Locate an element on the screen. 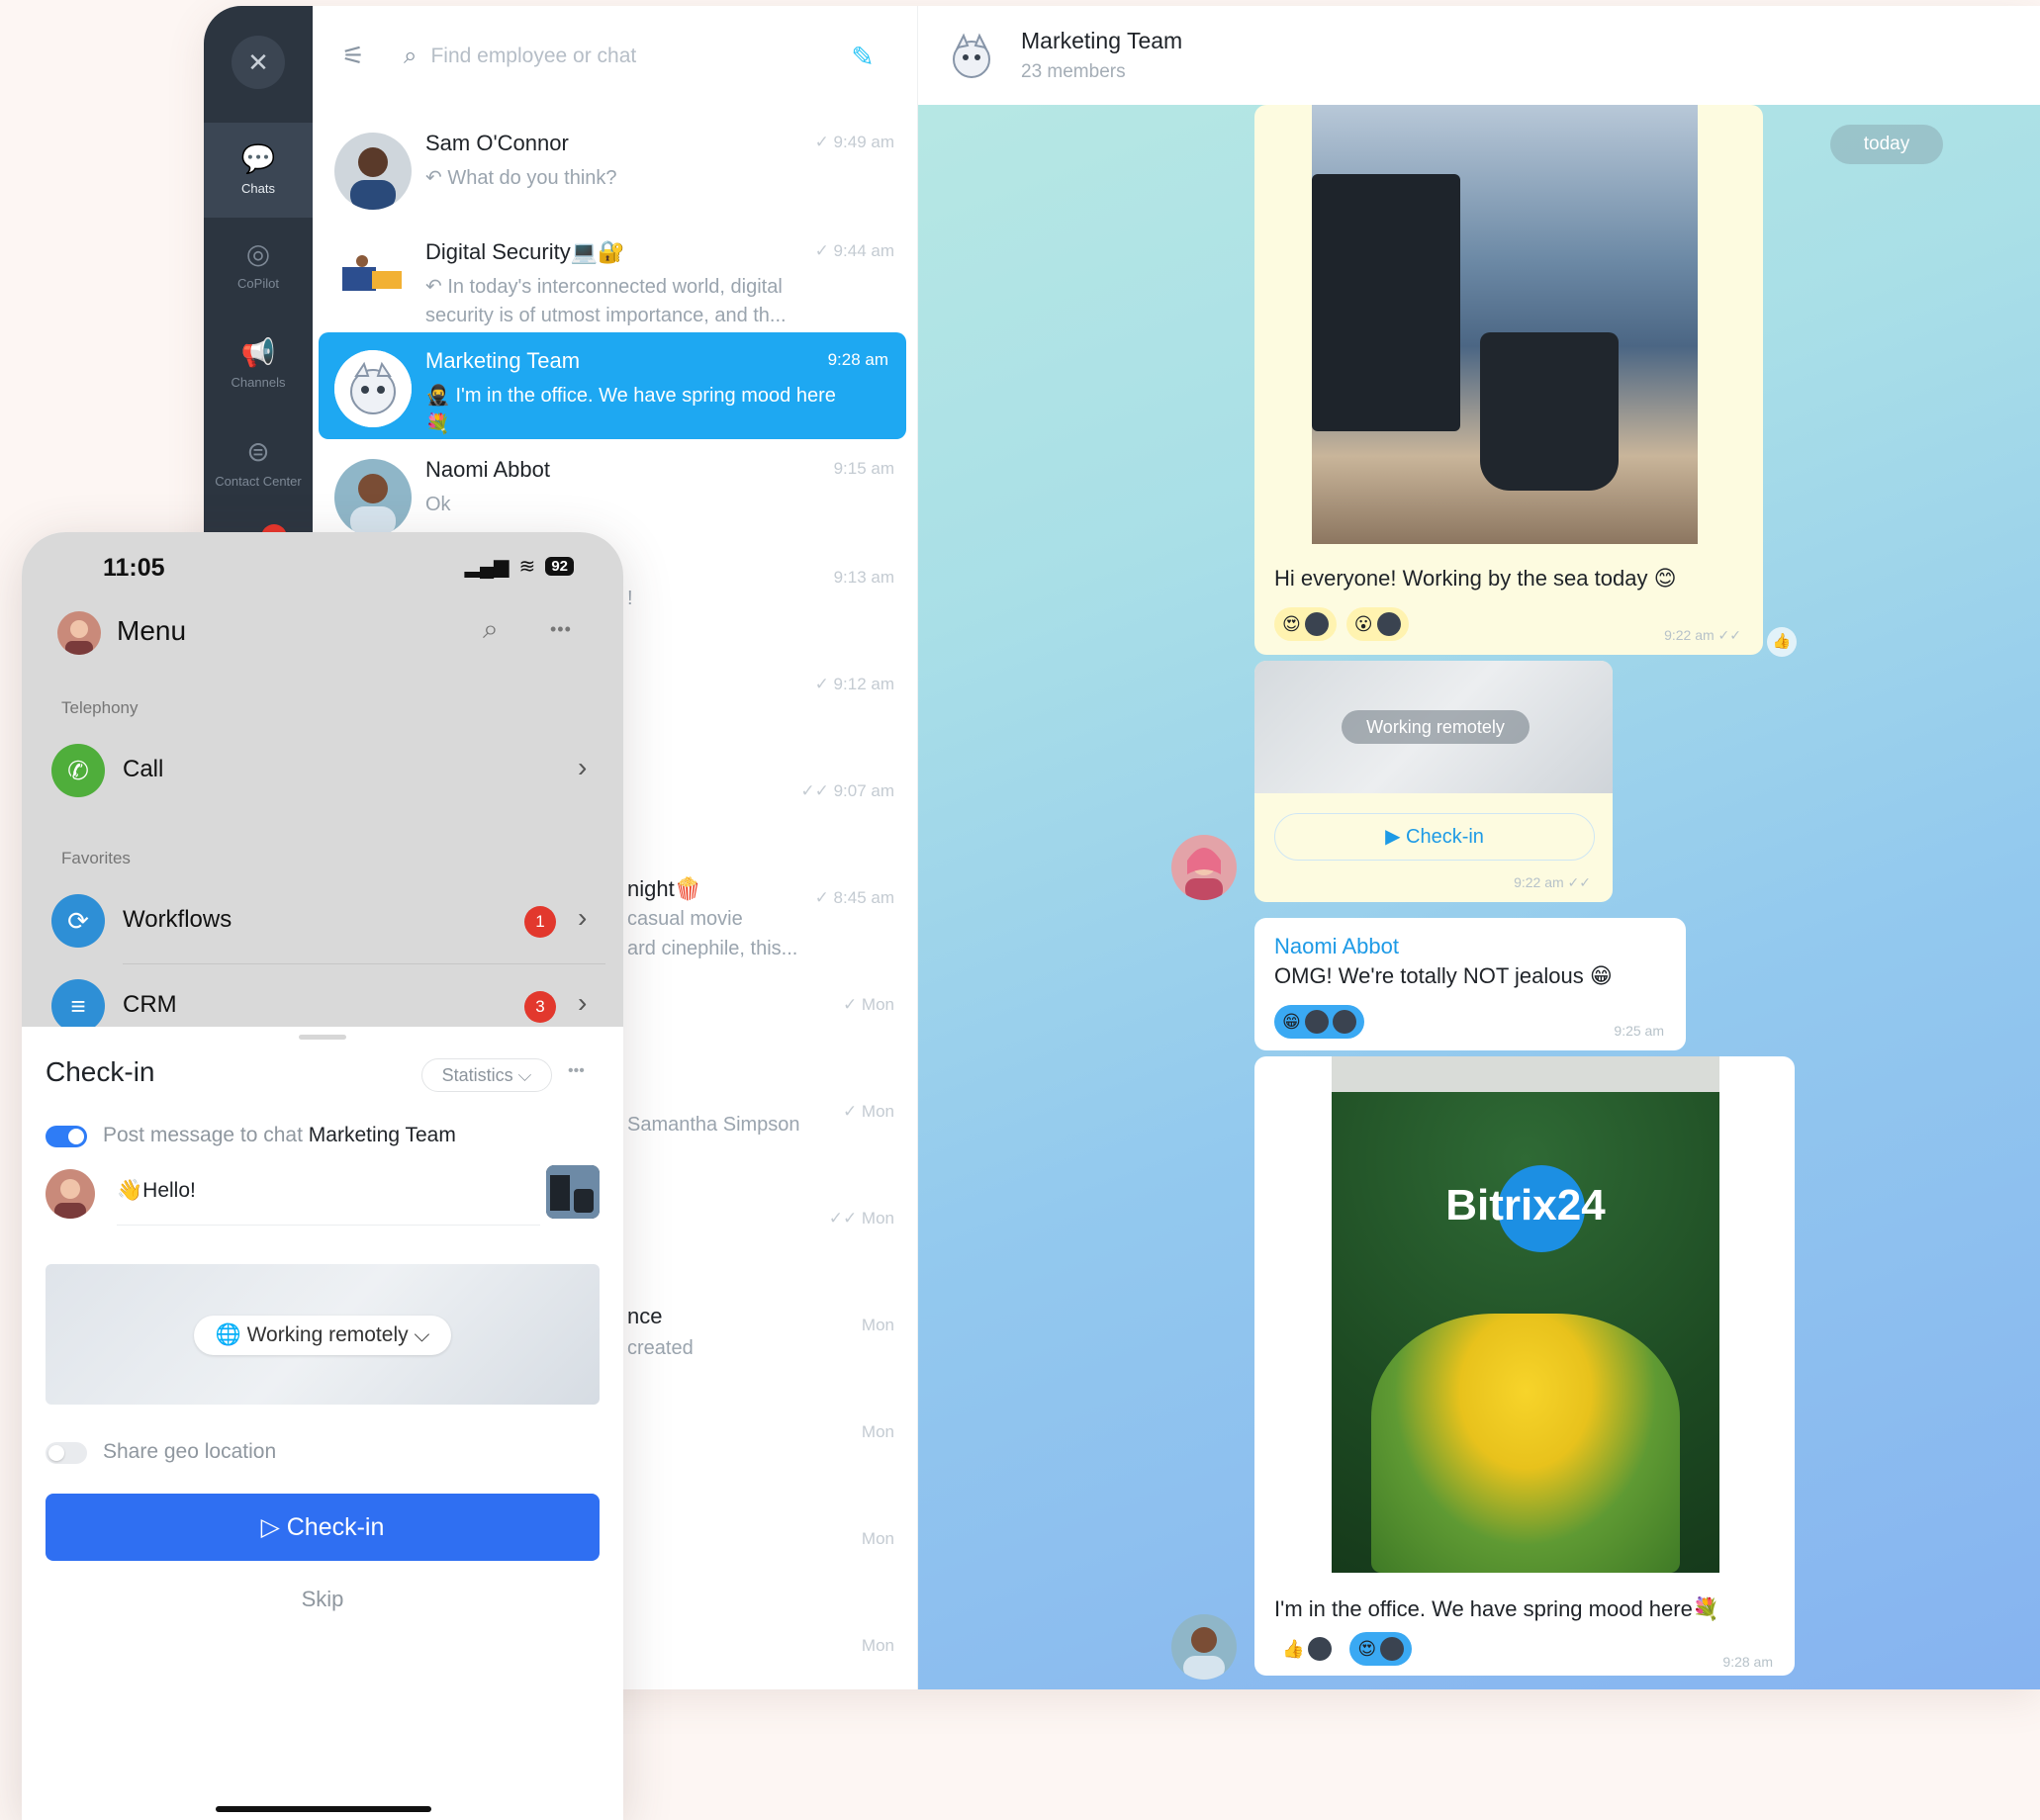  geo-toggle is located at coordinates (66, 1453).